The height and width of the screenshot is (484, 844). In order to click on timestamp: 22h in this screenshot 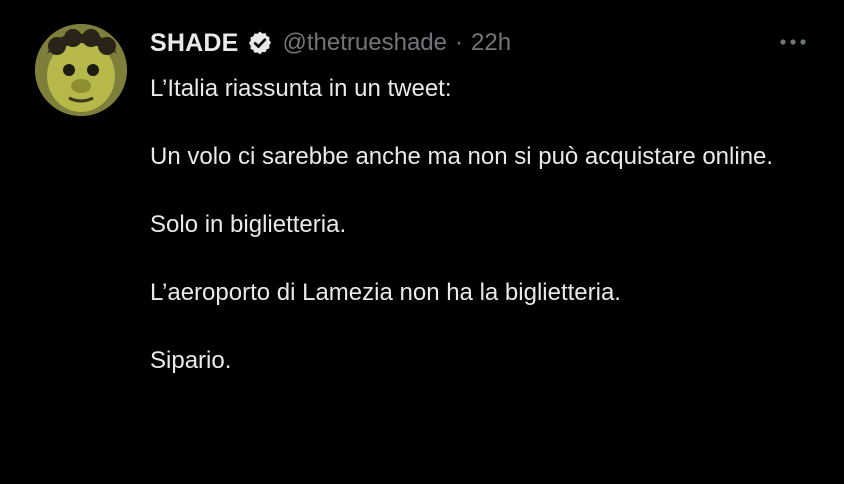, I will do `click(491, 43)`.